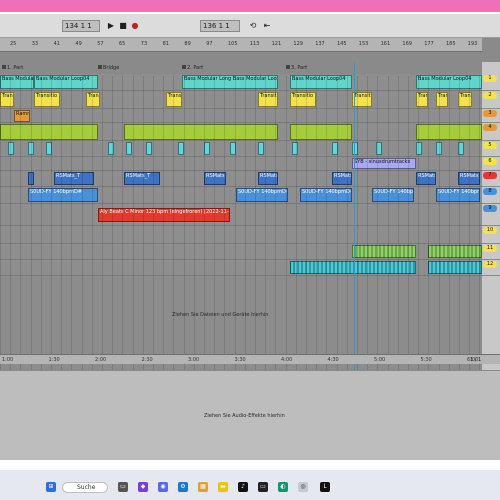 The width and height of the screenshot is (500, 500). I want to click on tiktok-icon: ♪, so click(243, 487).